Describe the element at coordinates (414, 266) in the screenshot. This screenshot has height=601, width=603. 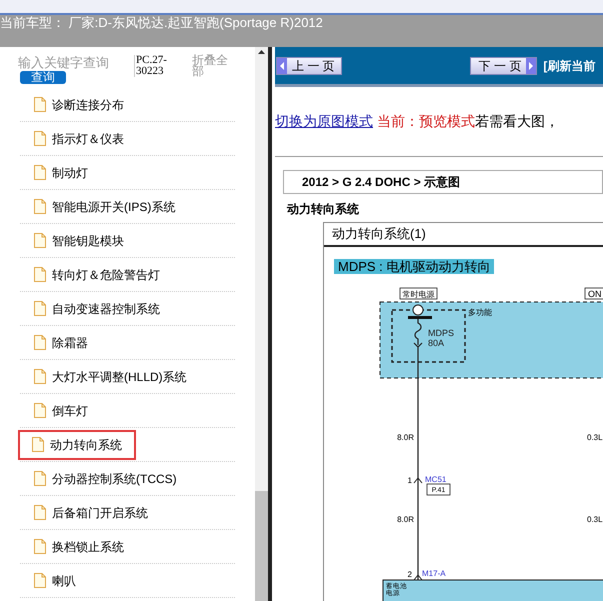
I see `diagram-heading: MDPS : 电机驱动动力转向` at that location.